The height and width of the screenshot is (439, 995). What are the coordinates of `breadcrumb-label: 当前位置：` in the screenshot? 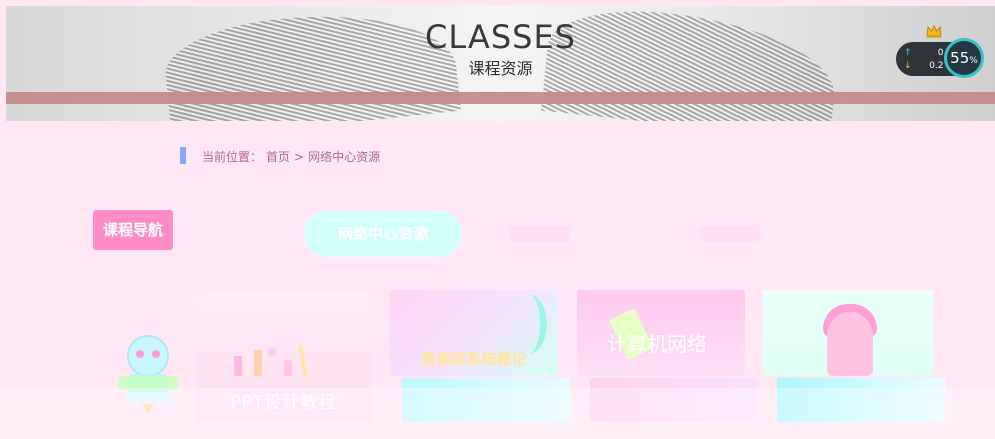 It's located at (232, 157).